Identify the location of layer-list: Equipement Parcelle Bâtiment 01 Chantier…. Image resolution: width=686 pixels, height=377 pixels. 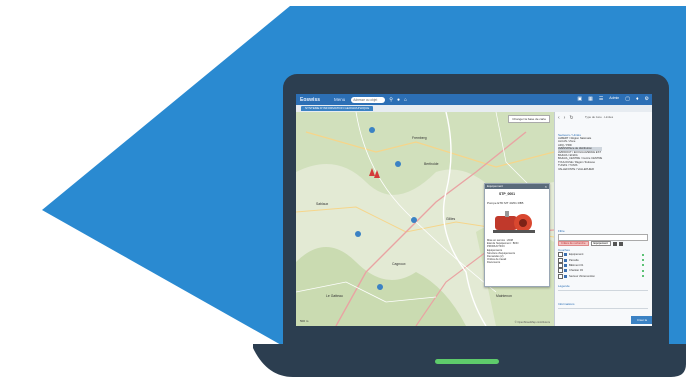
(601, 265).